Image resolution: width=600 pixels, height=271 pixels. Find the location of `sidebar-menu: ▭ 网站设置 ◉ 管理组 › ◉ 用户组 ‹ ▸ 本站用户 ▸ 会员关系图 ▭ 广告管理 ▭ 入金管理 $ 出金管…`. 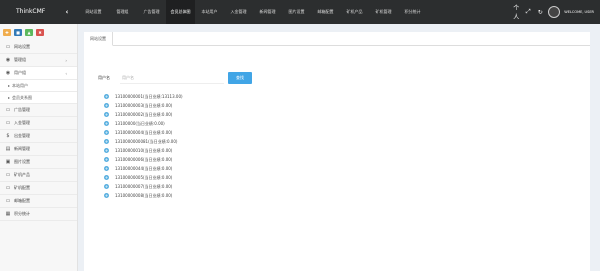

sidebar-menu: ▭ 网站设置 ◉ 管理组 › ◉ 用户组 ‹ ▸ 本站用户 ▸ 会员关系图 ▭ 广告管理 ▭ 入金管理 $ 出金管… is located at coordinates (38, 131).